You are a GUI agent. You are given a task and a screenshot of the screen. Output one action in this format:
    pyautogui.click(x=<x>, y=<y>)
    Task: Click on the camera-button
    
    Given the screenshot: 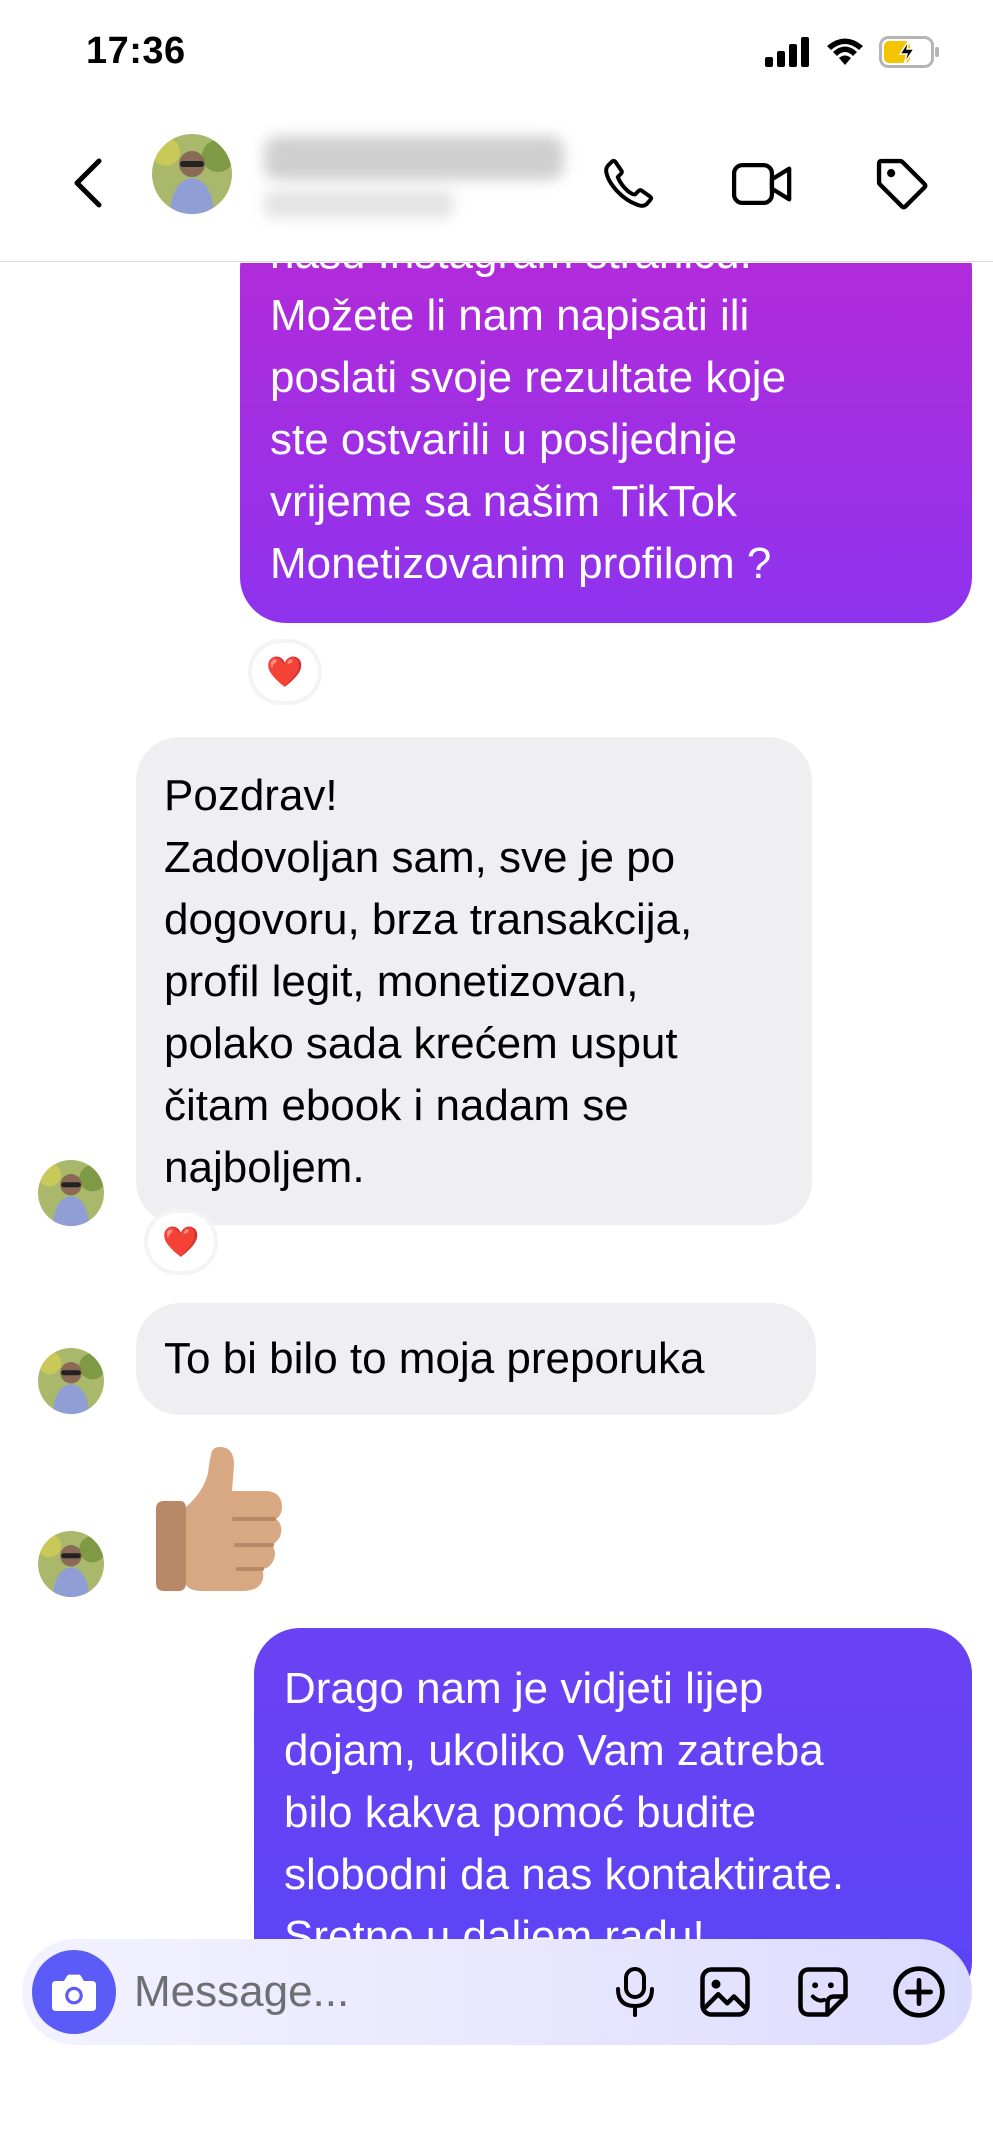 What is the action you would take?
    pyautogui.click(x=74, y=1992)
    